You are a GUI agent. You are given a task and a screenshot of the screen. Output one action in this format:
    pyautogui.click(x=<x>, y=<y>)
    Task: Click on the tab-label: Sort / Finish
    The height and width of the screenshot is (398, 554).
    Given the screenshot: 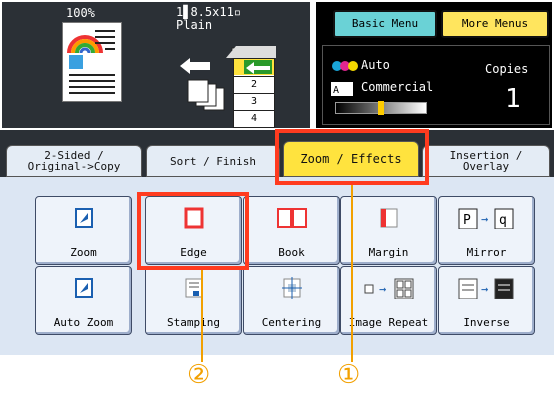 What is the action you would take?
    pyautogui.click(x=213, y=161)
    